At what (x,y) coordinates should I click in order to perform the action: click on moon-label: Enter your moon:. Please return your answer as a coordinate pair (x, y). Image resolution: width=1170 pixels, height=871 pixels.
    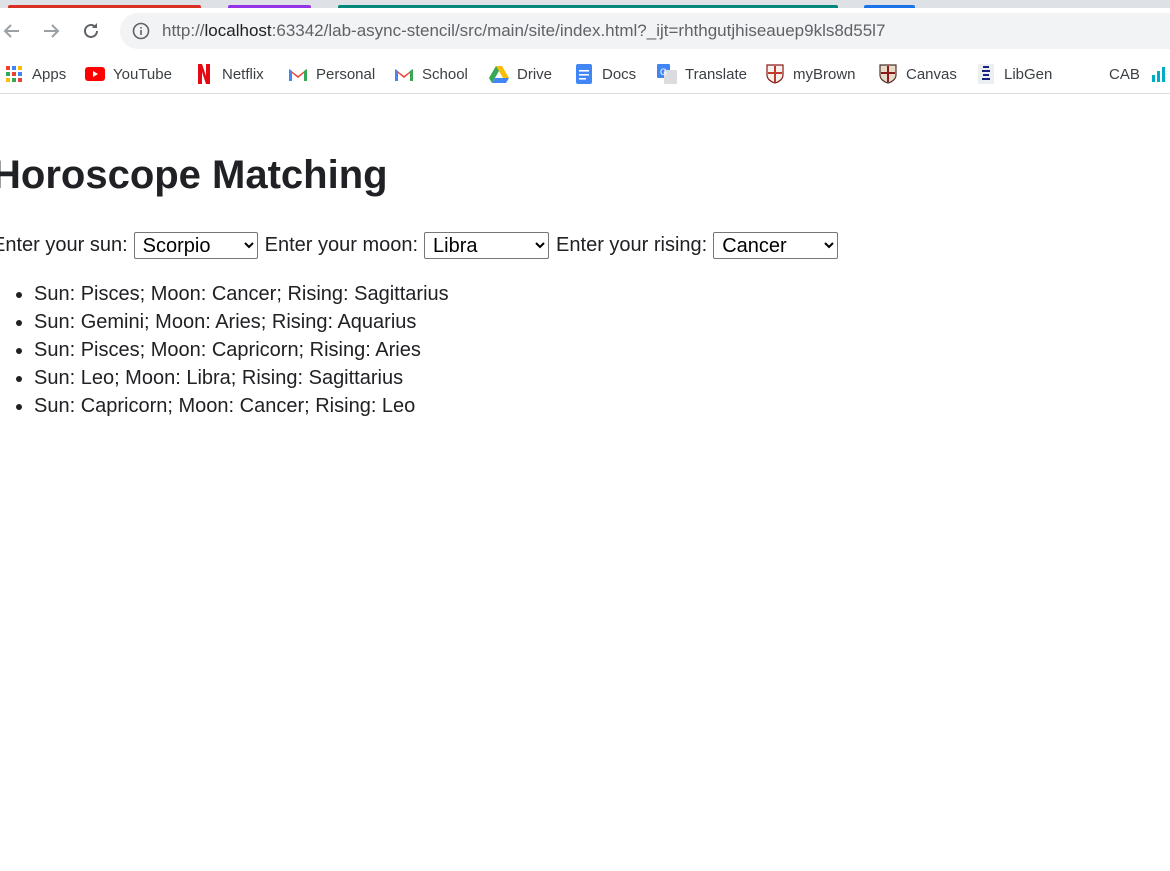
    Looking at the image, I should click on (341, 245).